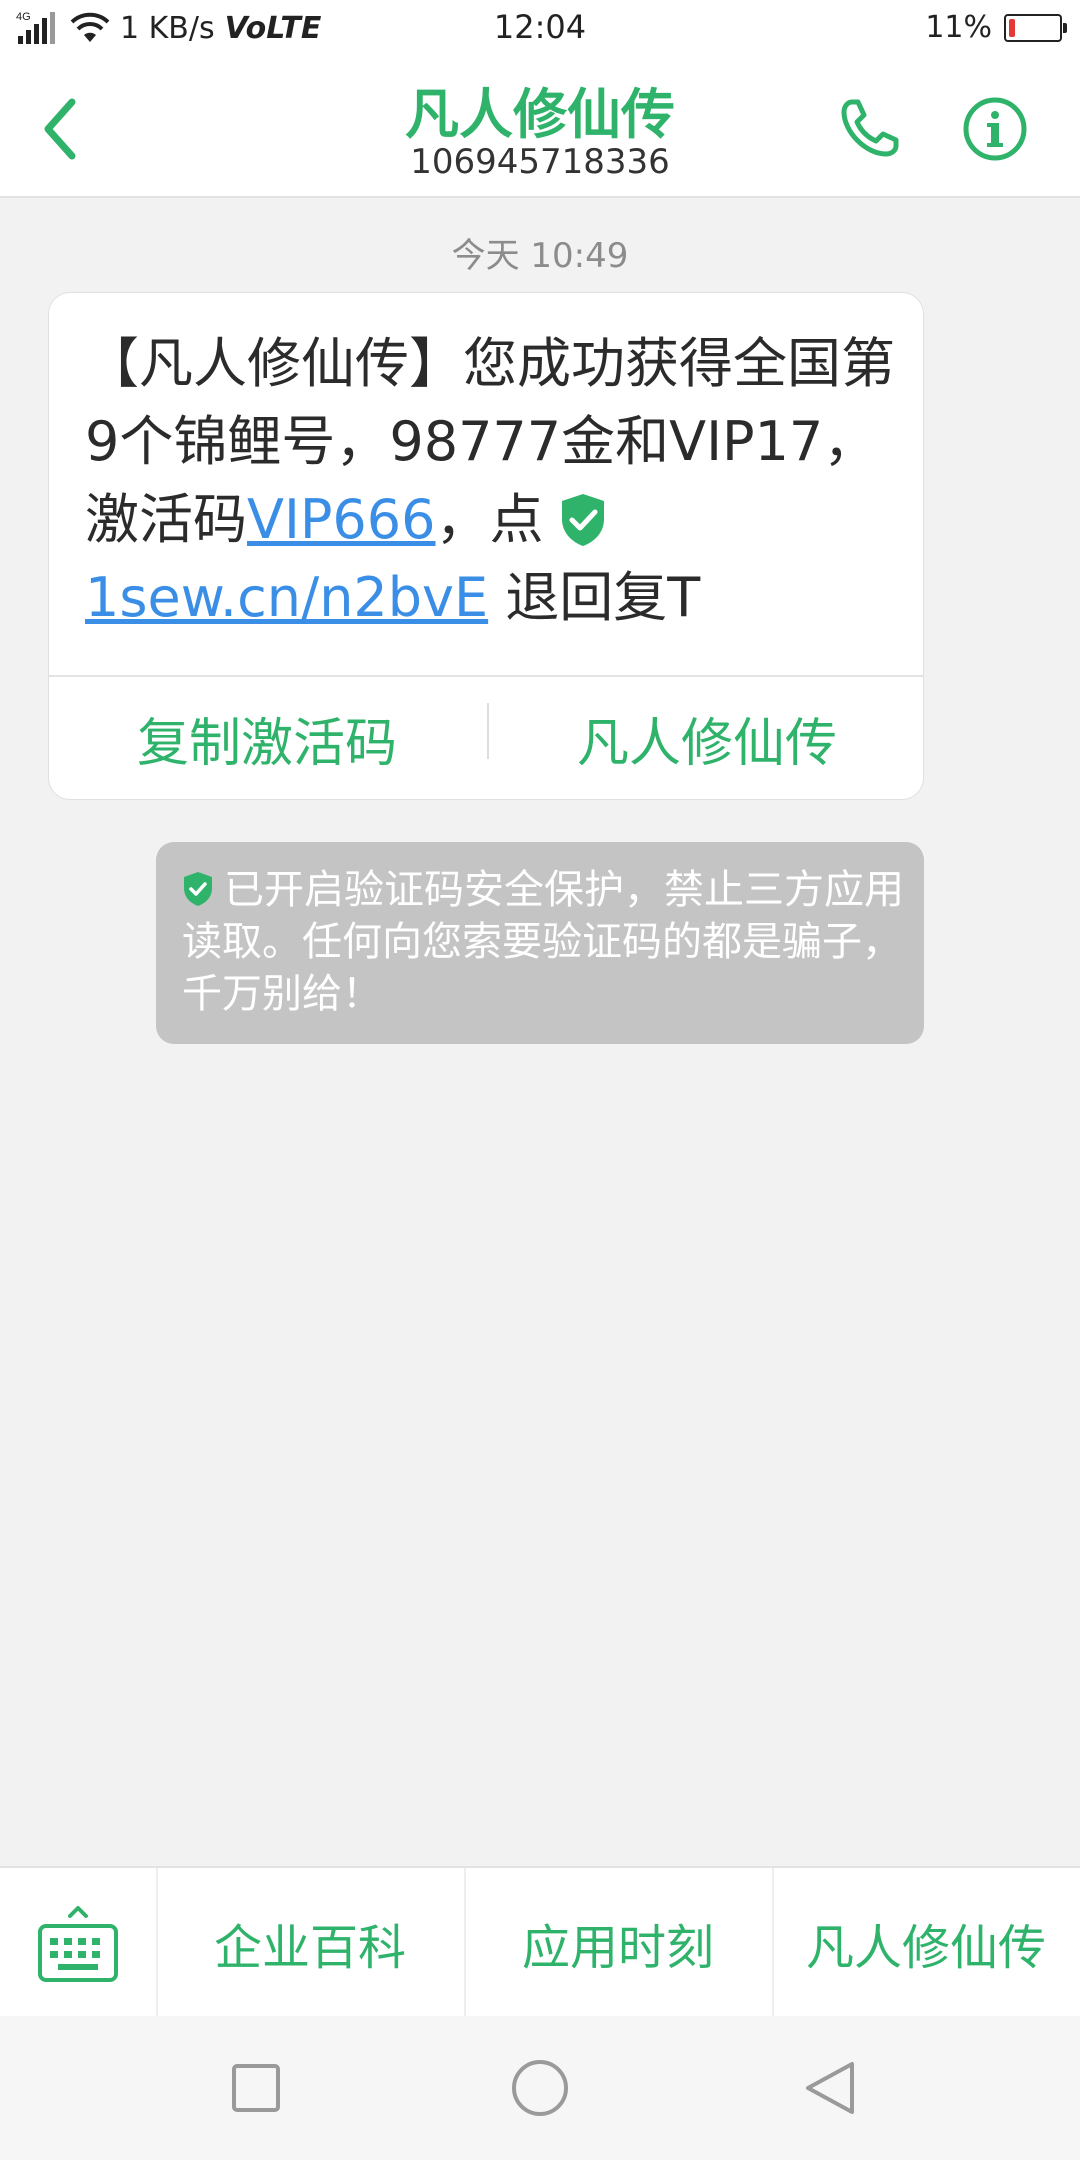  What do you see at coordinates (830, 2088) in the screenshot?
I see `back-triangle-icon` at bounding box center [830, 2088].